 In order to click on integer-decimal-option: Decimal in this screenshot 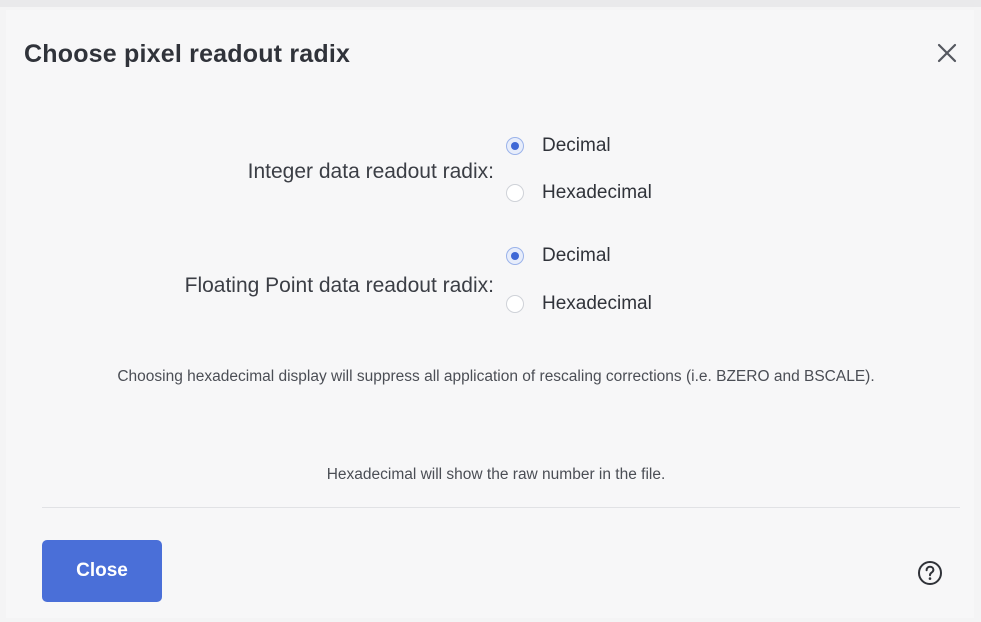, I will do `click(558, 146)`.